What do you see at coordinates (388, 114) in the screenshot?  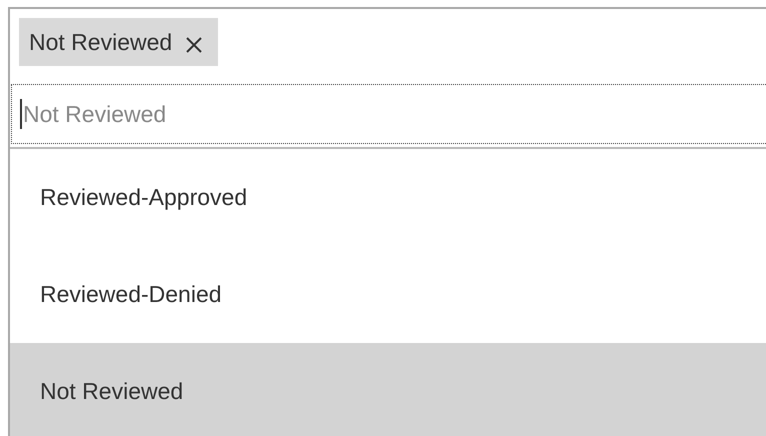 I see `search-field: Not Reviewed` at bounding box center [388, 114].